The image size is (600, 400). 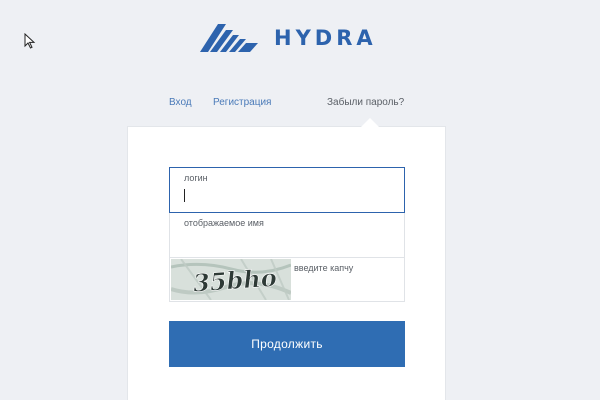 I want to click on captcha-label: введите капчу, so click(x=324, y=268).